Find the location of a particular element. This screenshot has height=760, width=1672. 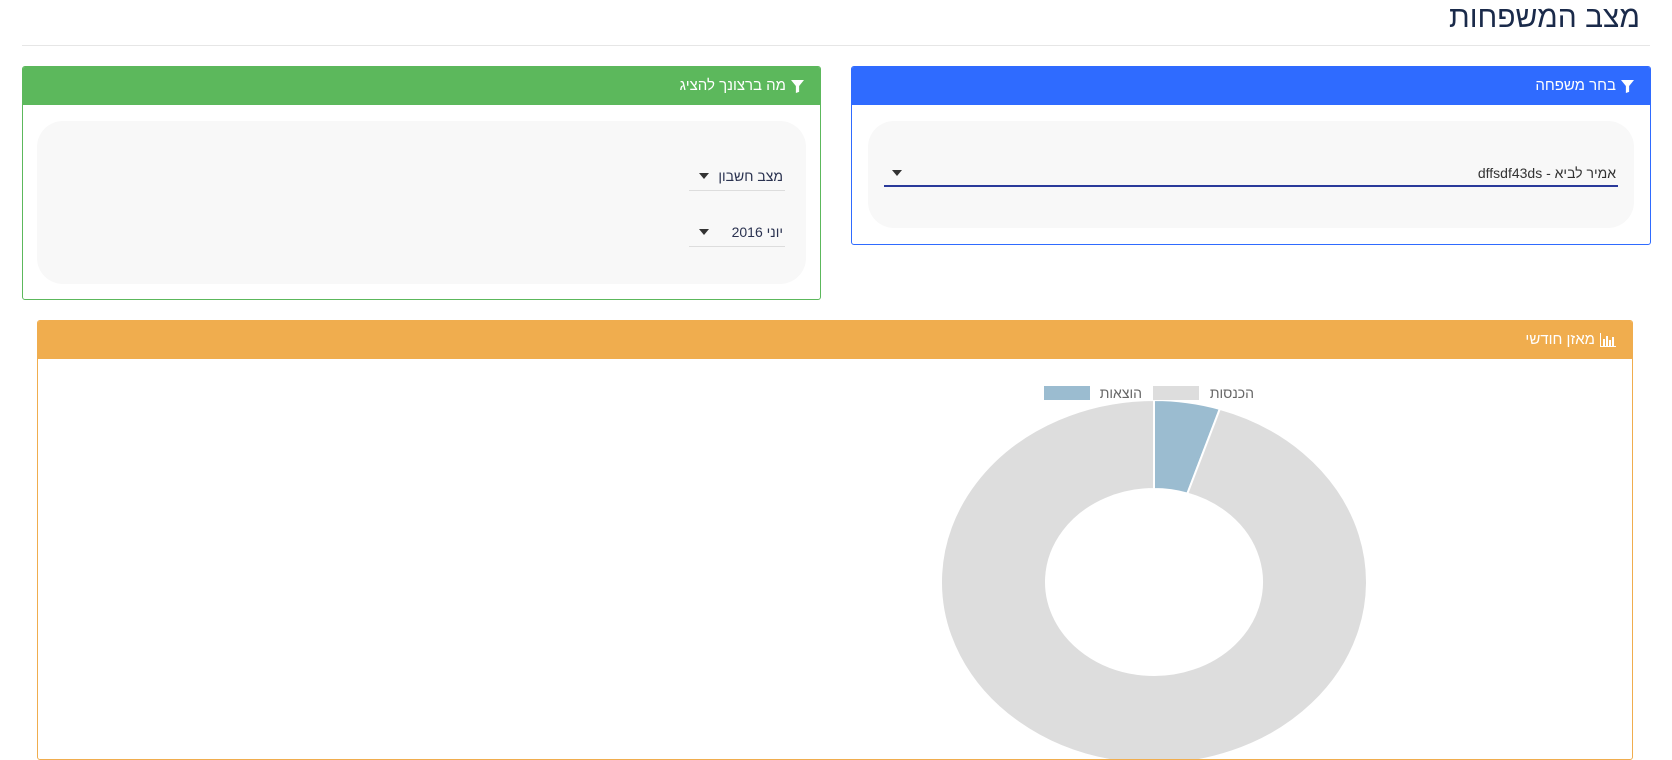

family-panel: בחר משפחה אמיר לביא - dffsdf43ds is located at coordinates (1251, 155).